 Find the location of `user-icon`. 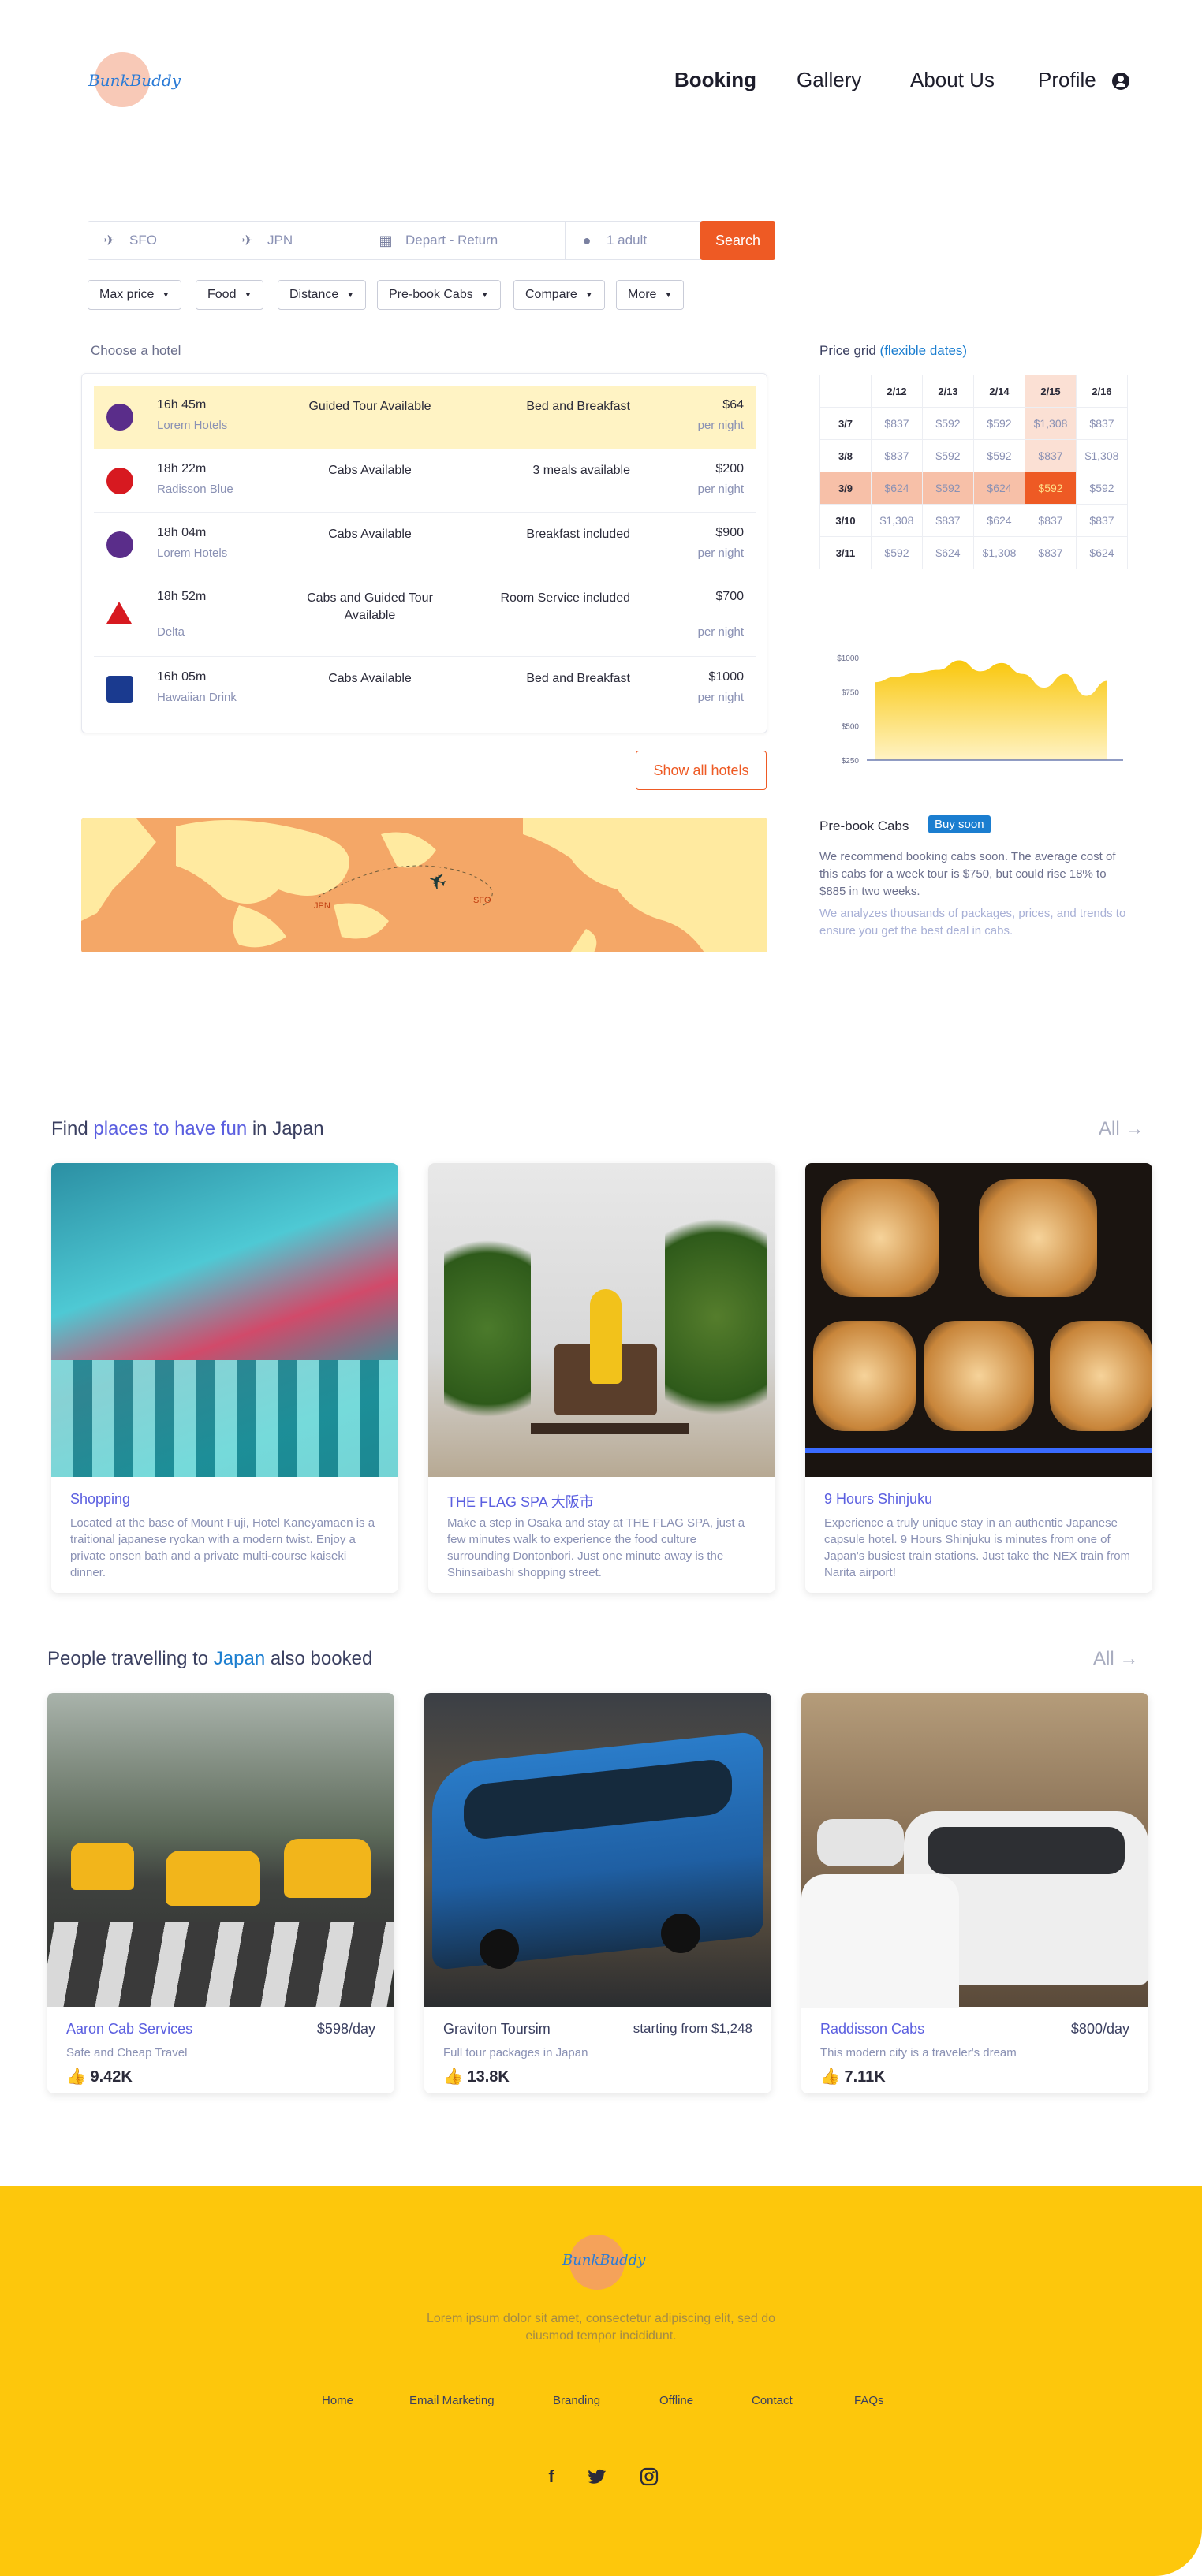

user-icon is located at coordinates (1120, 82).